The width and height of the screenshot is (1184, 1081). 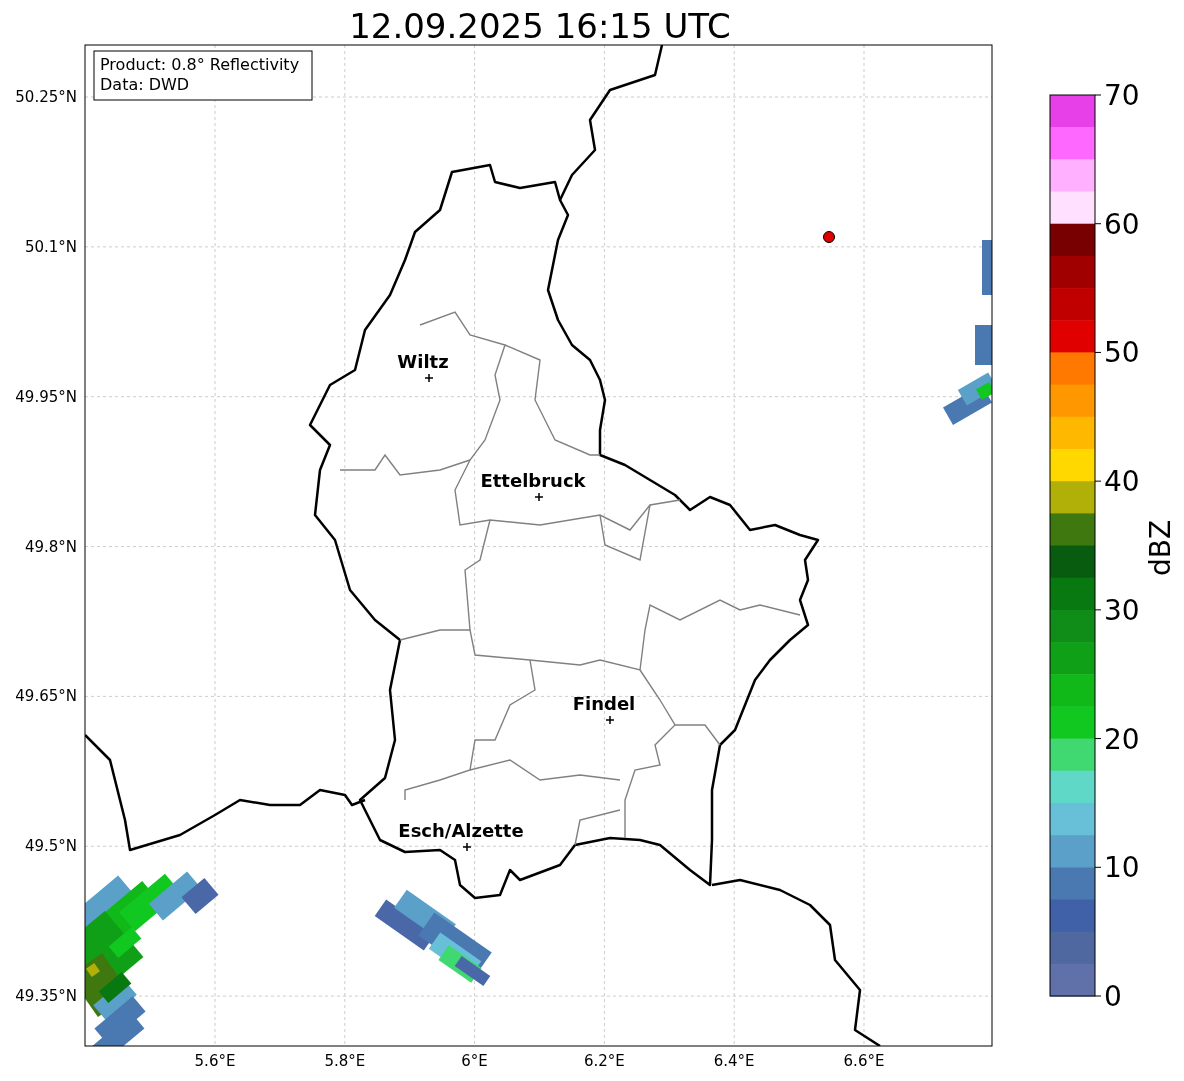 What do you see at coordinates (423, 361) in the screenshot?
I see `city-label: Wiltz` at bounding box center [423, 361].